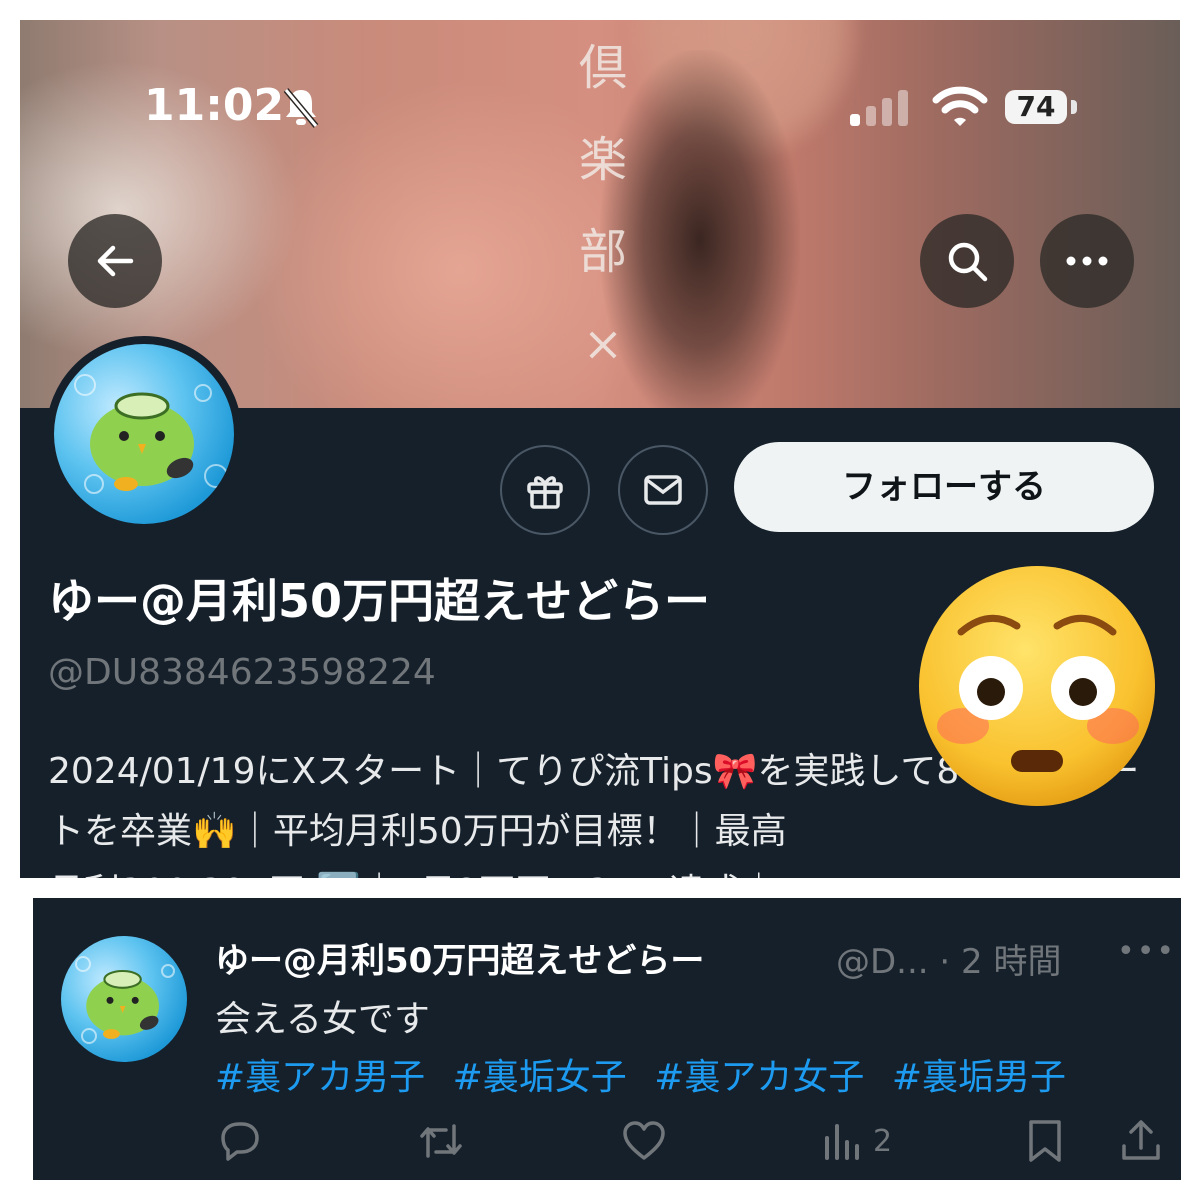 This screenshot has height=1200, width=1200. I want to click on retweet-button, so click(441, 1141).